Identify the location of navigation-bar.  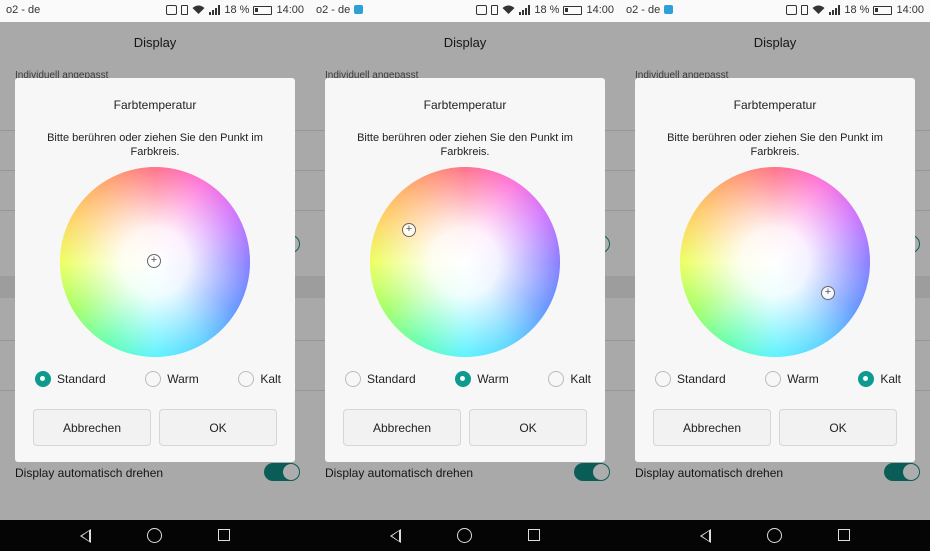
(465, 535).